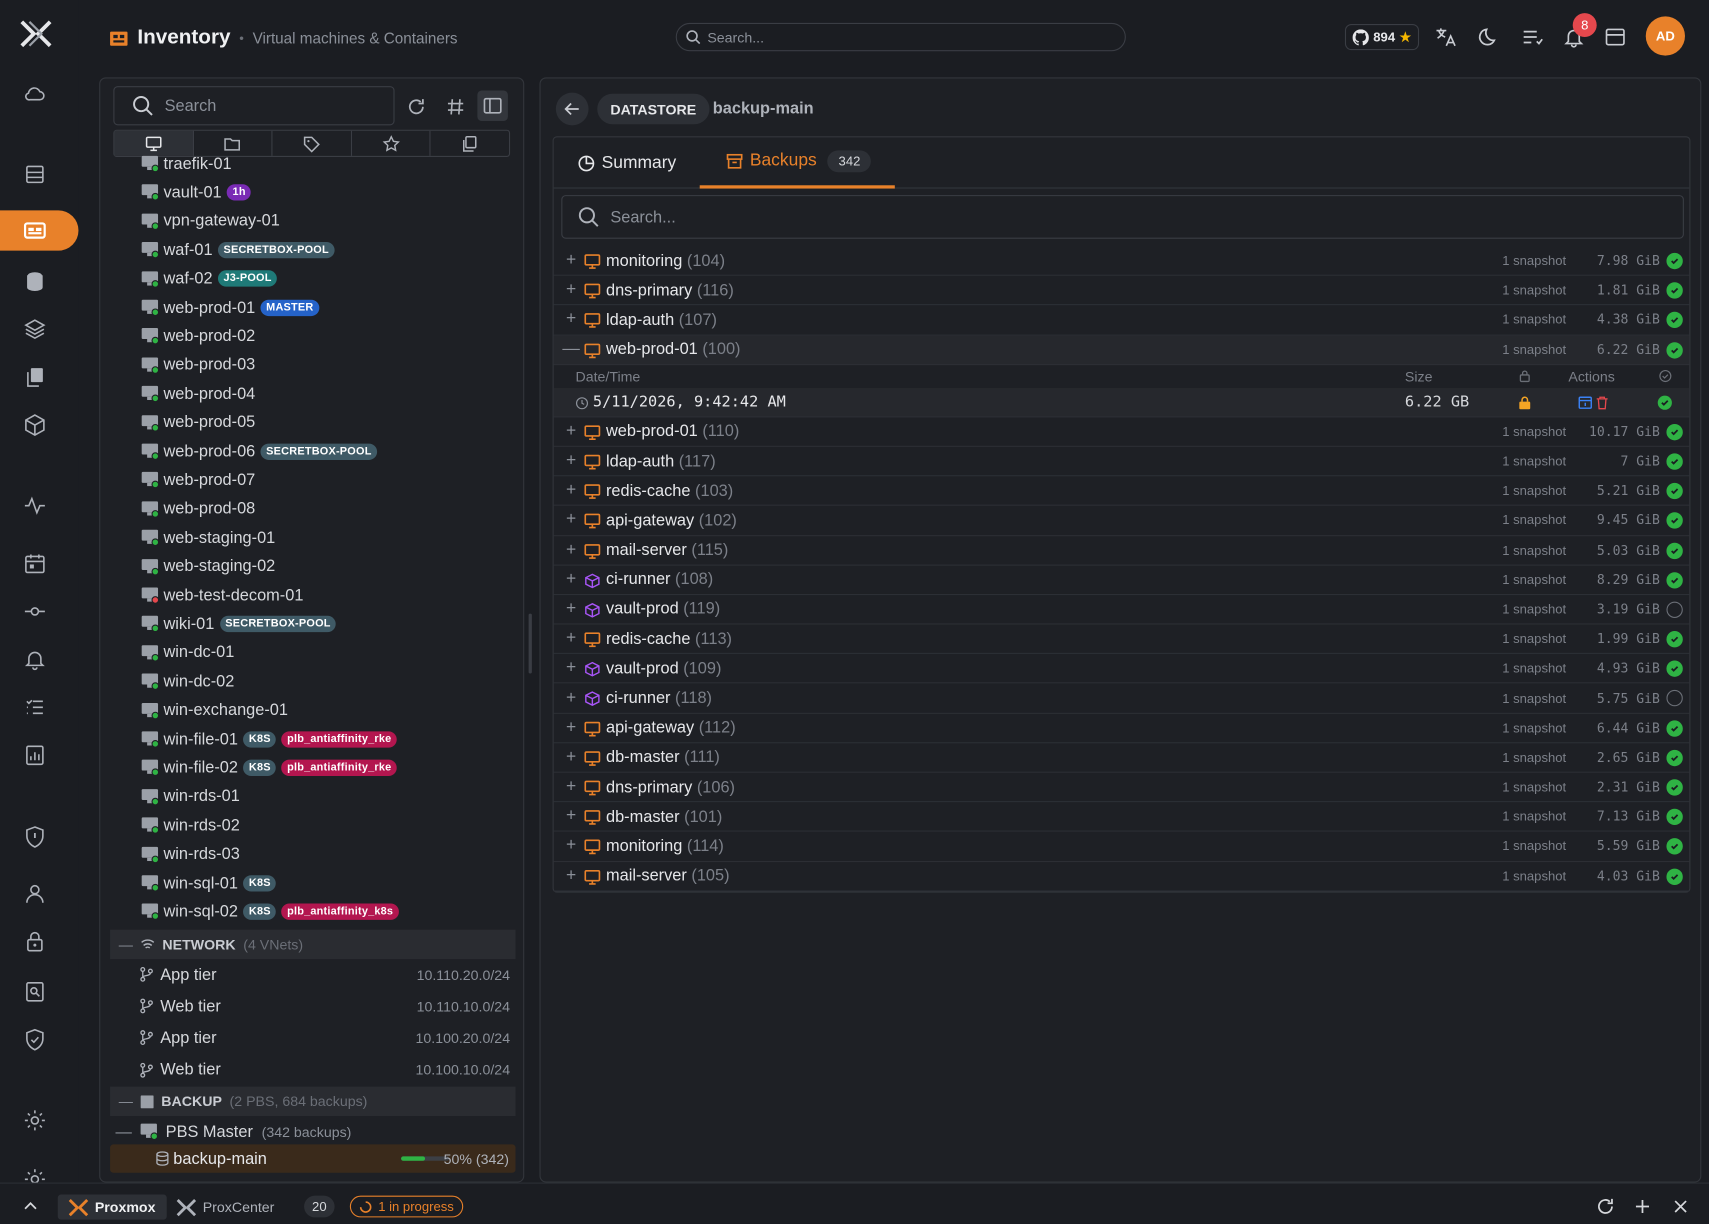 This screenshot has height=1224, width=1709. I want to click on sidebar-item-bell, so click(35, 659).